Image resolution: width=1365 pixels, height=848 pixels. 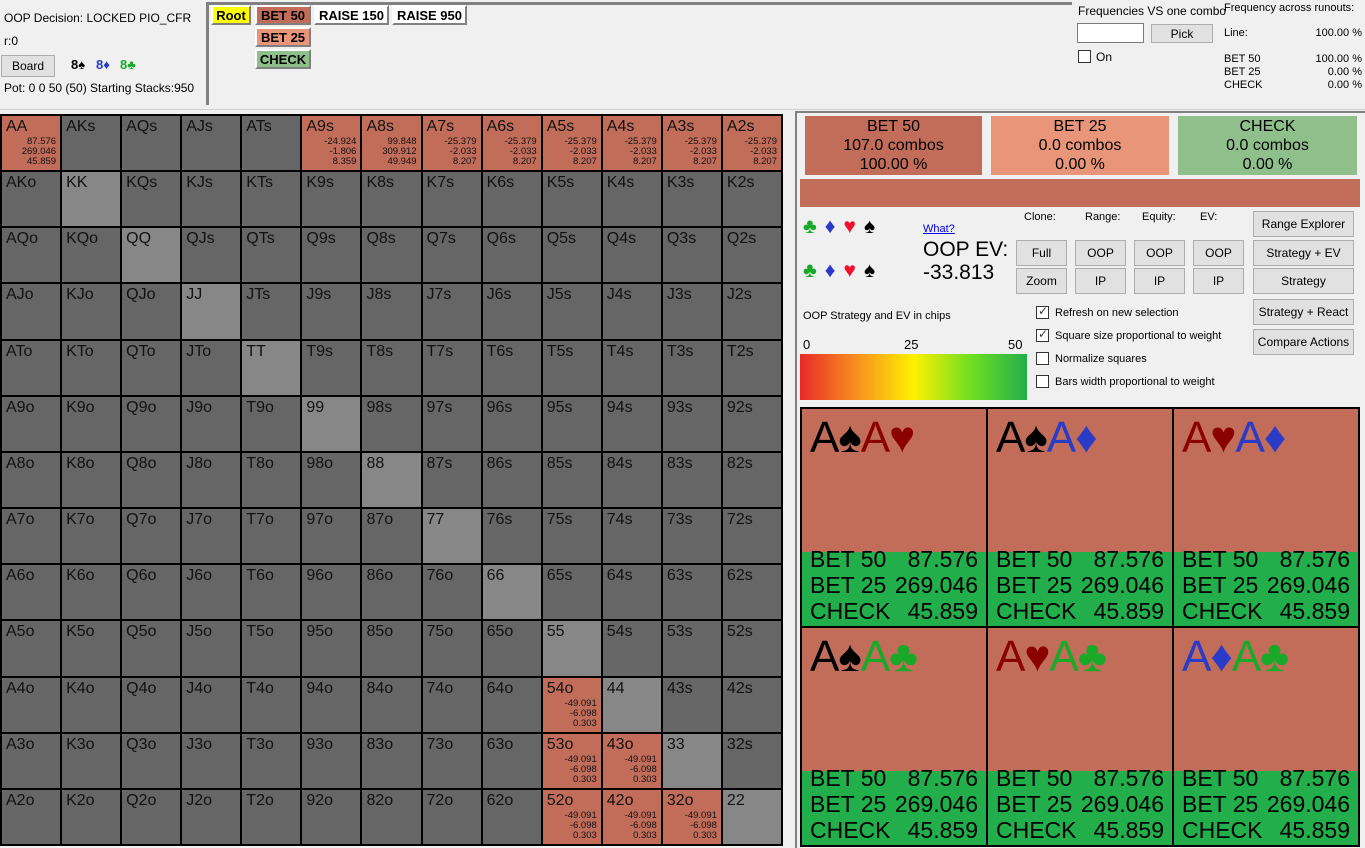 I want to click on hand-cell-87s: 87s, so click(x=451, y=480).